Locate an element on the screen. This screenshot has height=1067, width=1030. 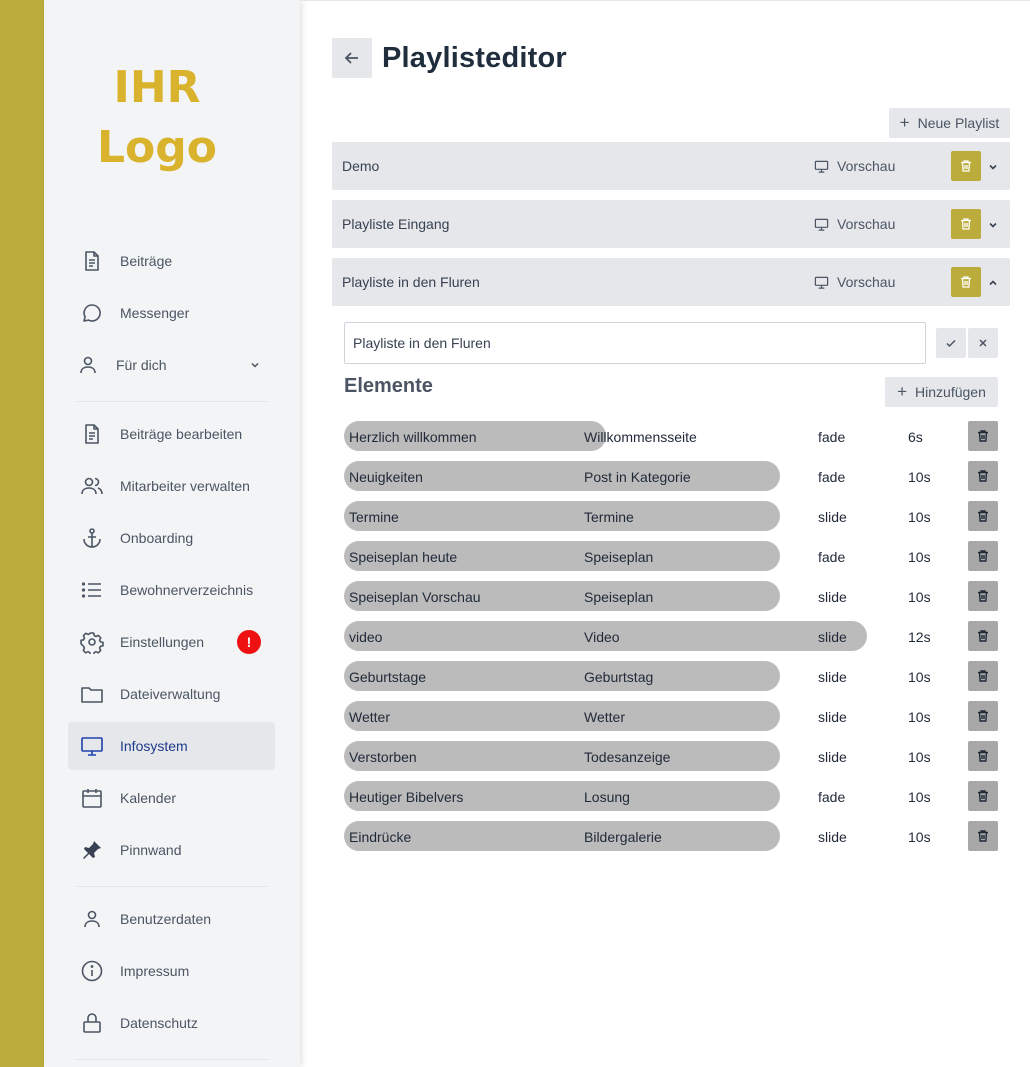
confirm-button is located at coordinates (951, 343).